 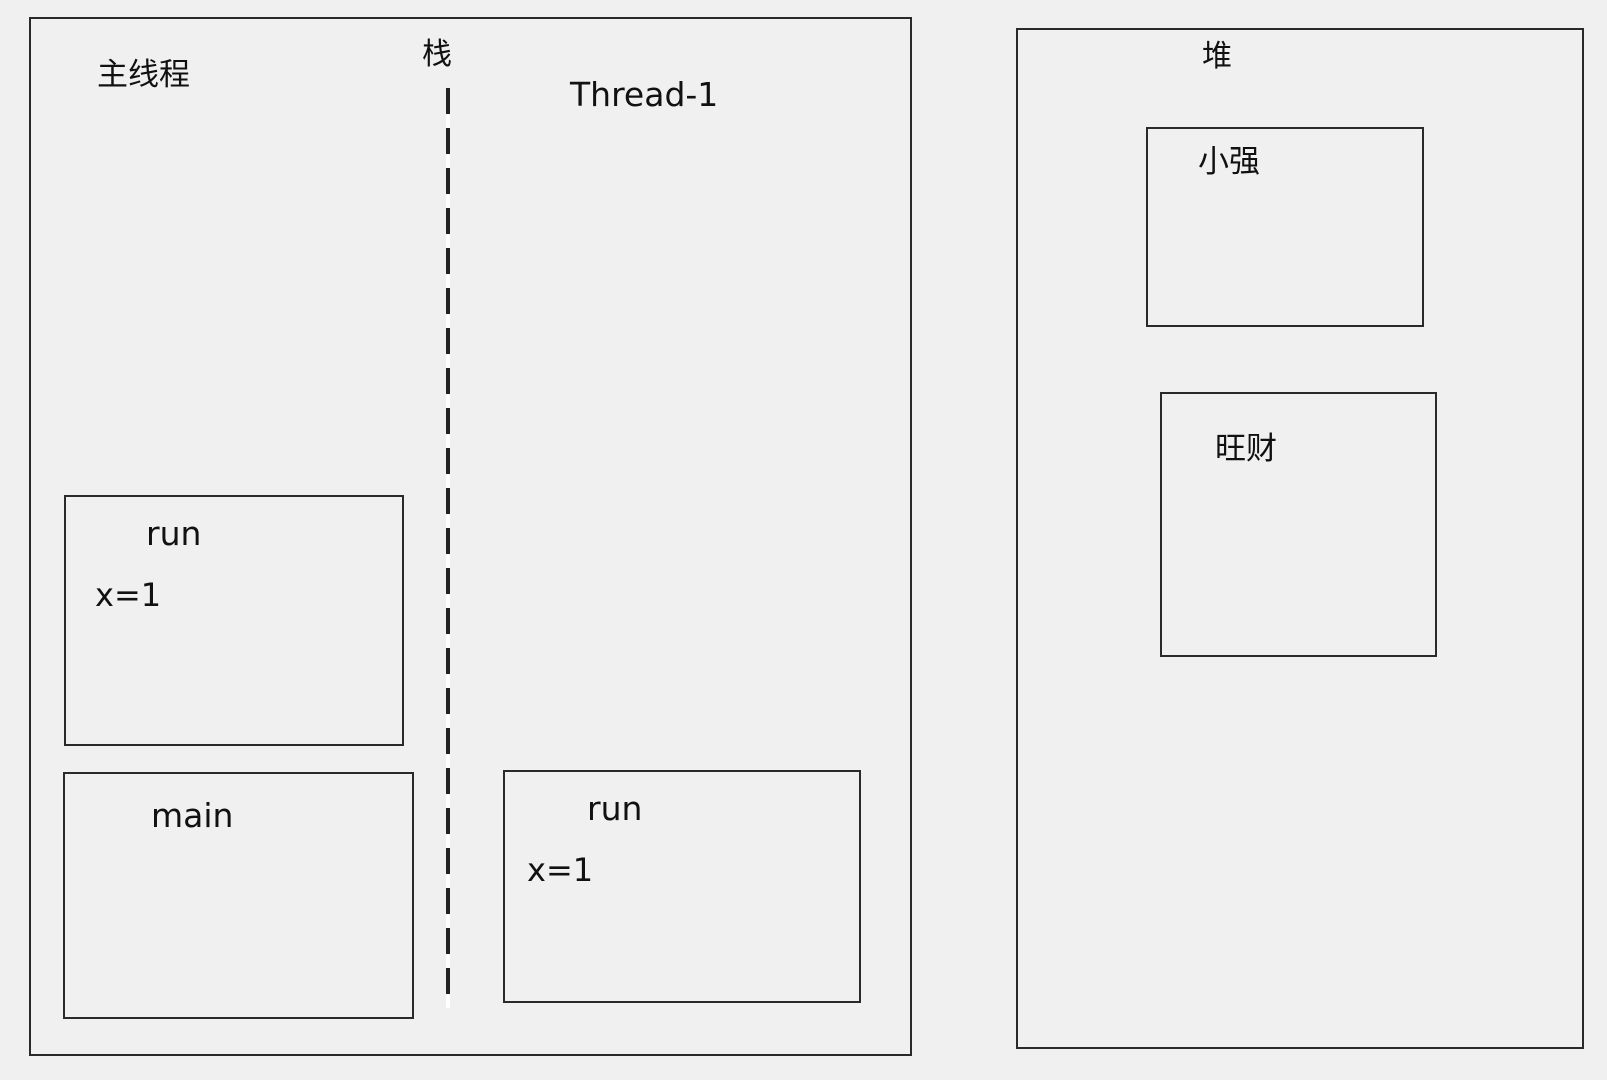 What do you see at coordinates (143, 75) in the screenshot?
I see `main-thread-label: 主线程` at bounding box center [143, 75].